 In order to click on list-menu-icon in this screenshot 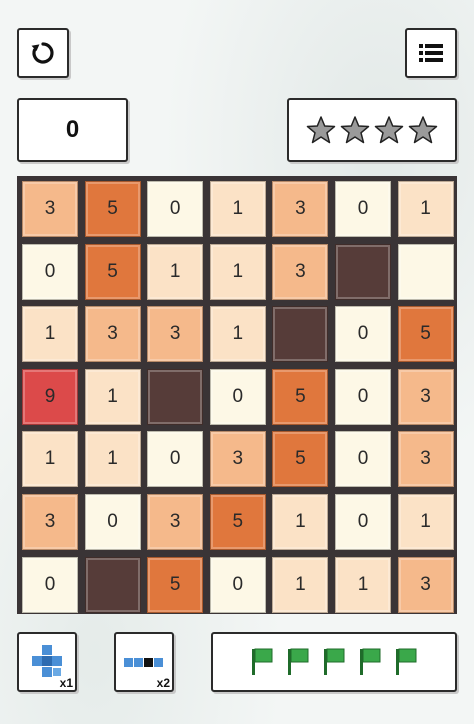, I will do `click(431, 53)`.